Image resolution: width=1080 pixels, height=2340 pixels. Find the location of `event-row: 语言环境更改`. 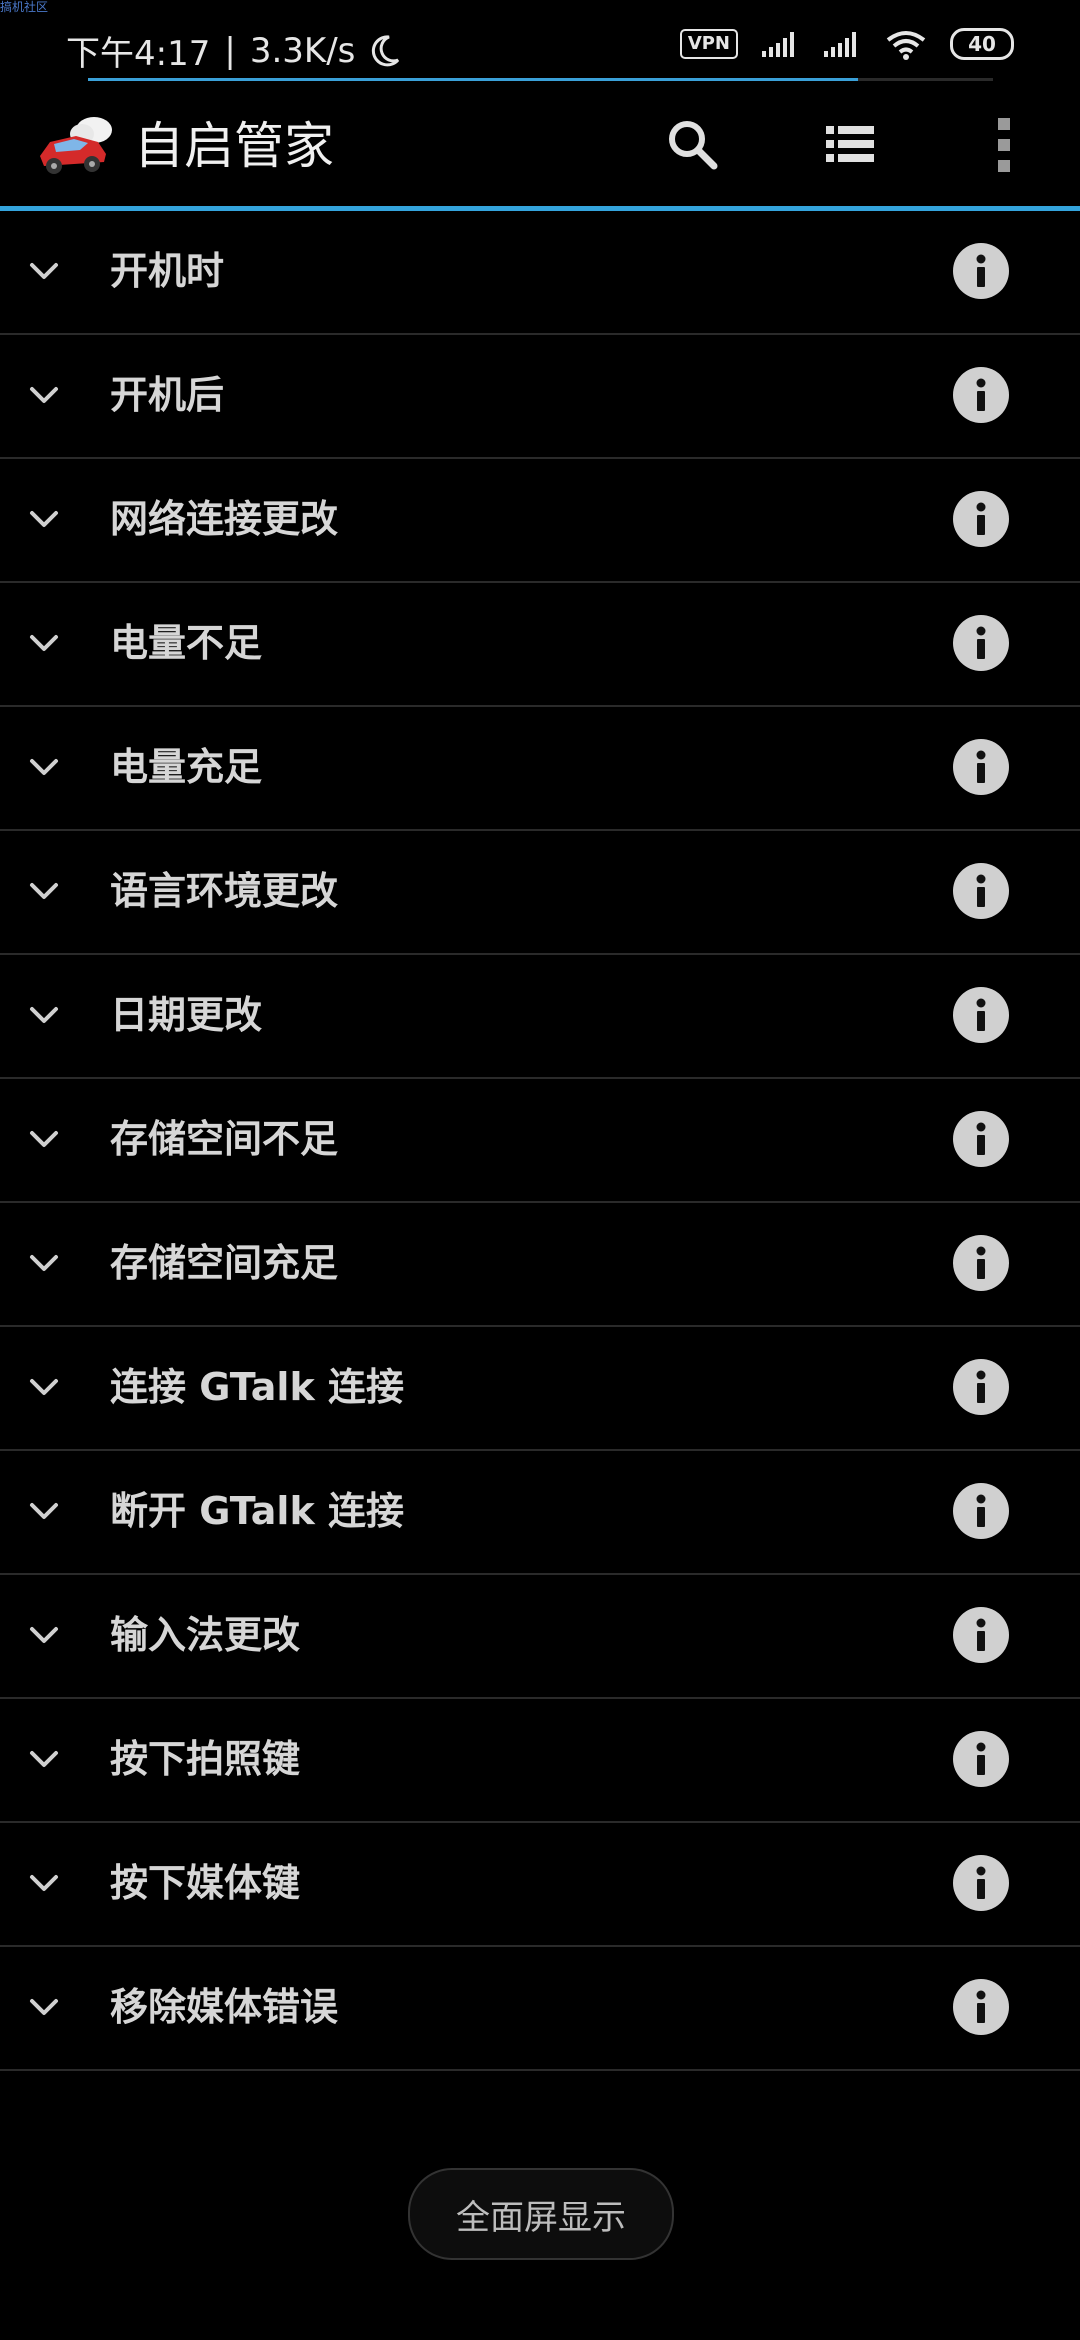

event-row: 语言环境更改 is located at coordinates (540, 893).